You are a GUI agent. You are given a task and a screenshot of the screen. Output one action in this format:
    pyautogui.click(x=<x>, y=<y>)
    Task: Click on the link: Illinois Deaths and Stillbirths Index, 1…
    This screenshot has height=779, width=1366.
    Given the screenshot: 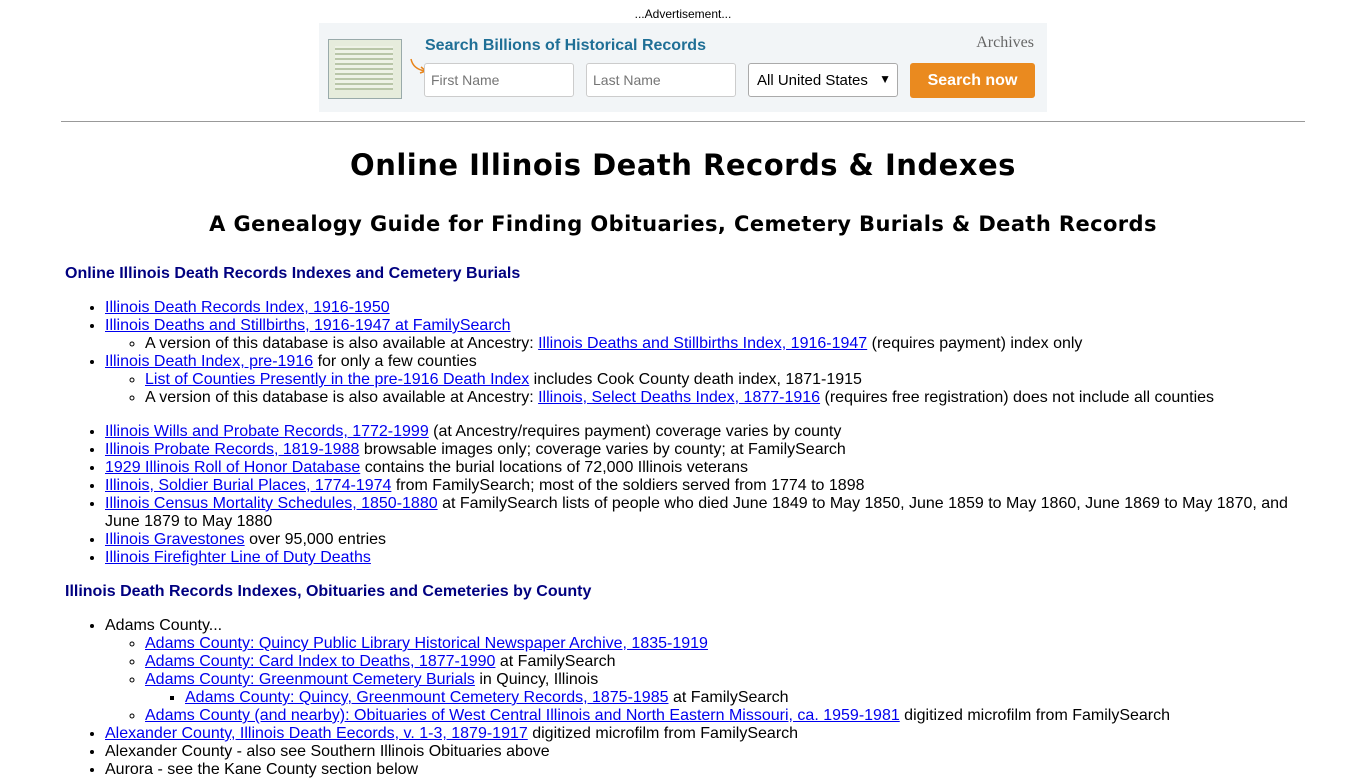 What is the action you would take?
    pyautogui.click(x=702, y=343)
    